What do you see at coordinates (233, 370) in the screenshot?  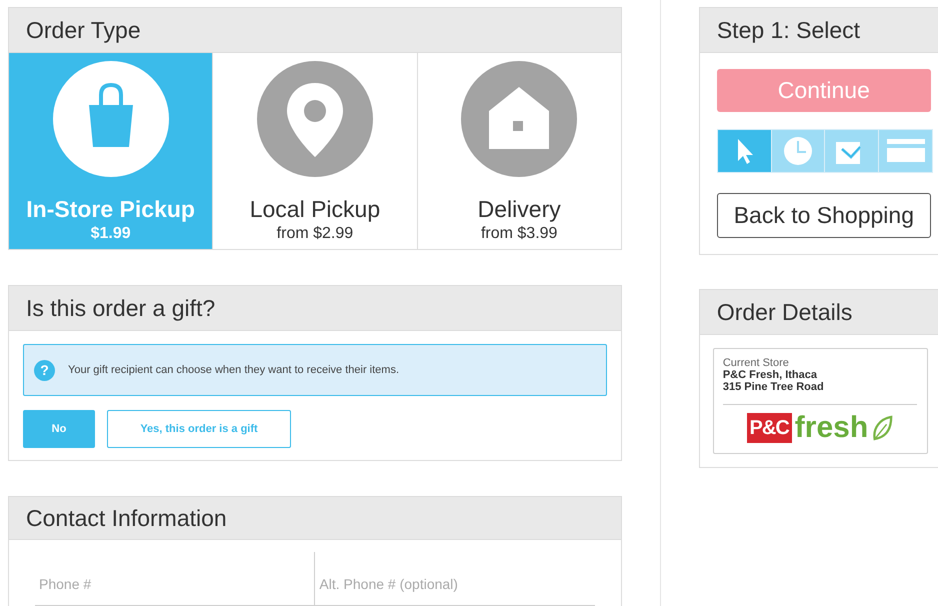 I see `info-text: Your gift recipient can choose when they want to receive their items.` at bounding box center [233, 370].